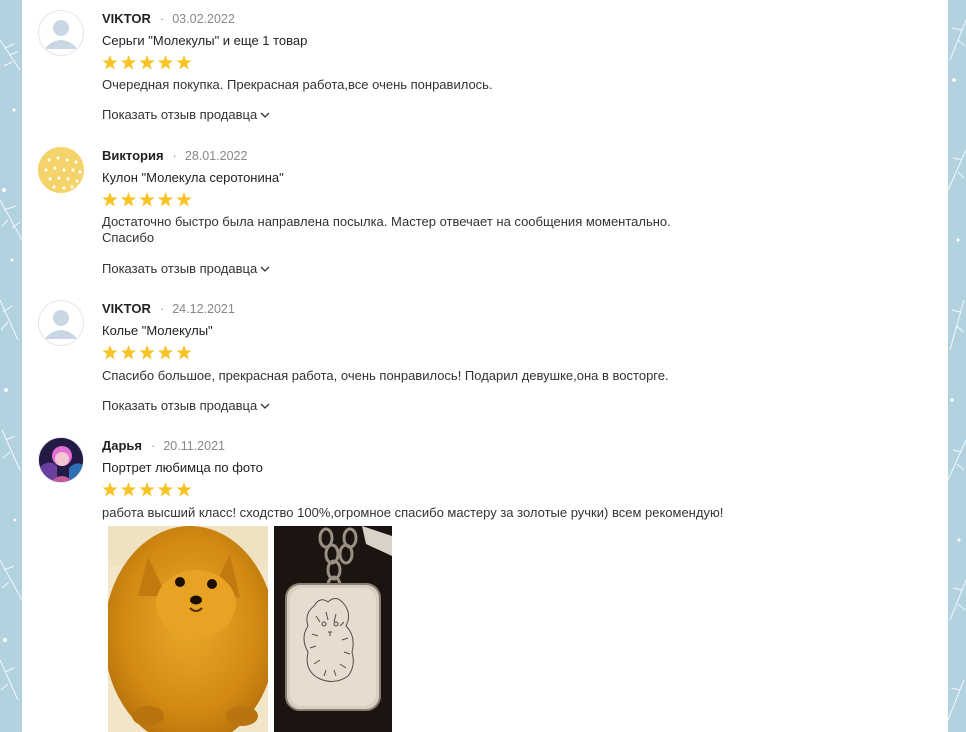 Image resolution: width=966 pixels, height=732 pixels. I want to click on review-header: VIKTOR · 03.02.2022, so click(168, 19).